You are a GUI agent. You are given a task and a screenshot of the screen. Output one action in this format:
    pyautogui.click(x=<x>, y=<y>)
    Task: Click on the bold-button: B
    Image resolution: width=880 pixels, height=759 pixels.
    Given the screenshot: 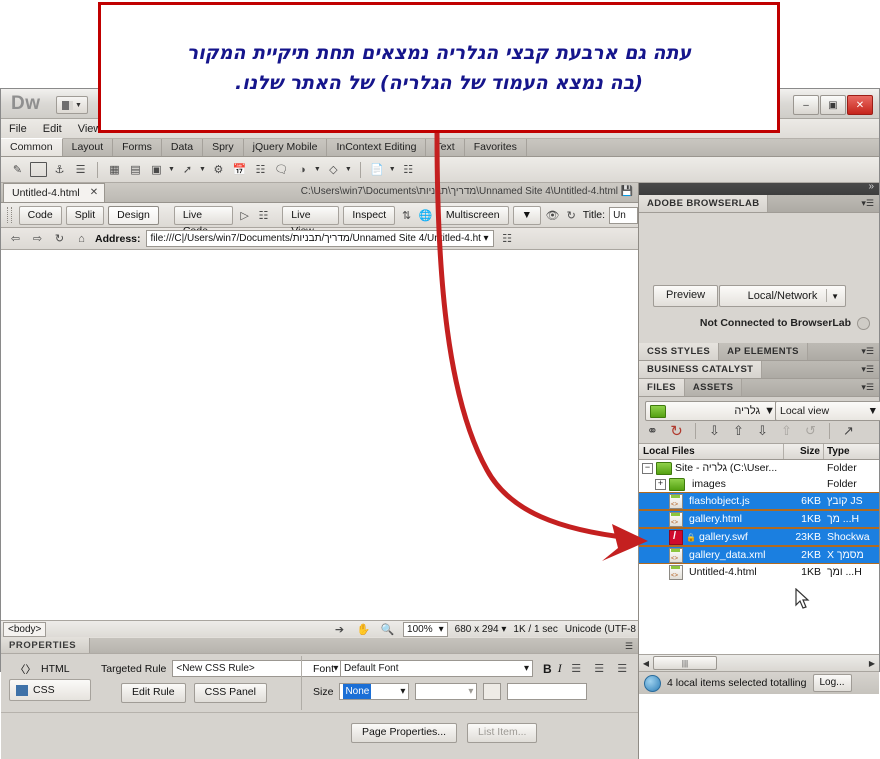 What is the action you would take?
    pyautogui.click(x=547, y=669)
    